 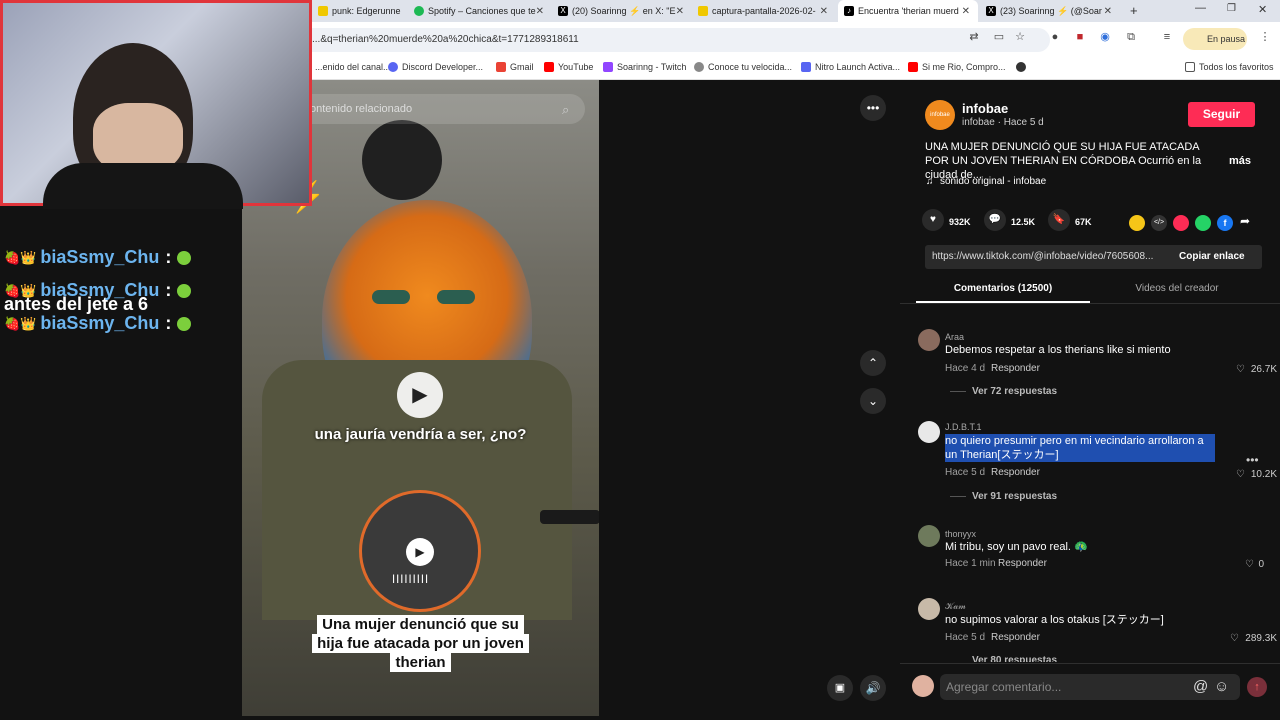 What do you see at coordinates (999, 37) in the screenshot?
I see `cast-icon: ▭` at bounding box center [999, 37].